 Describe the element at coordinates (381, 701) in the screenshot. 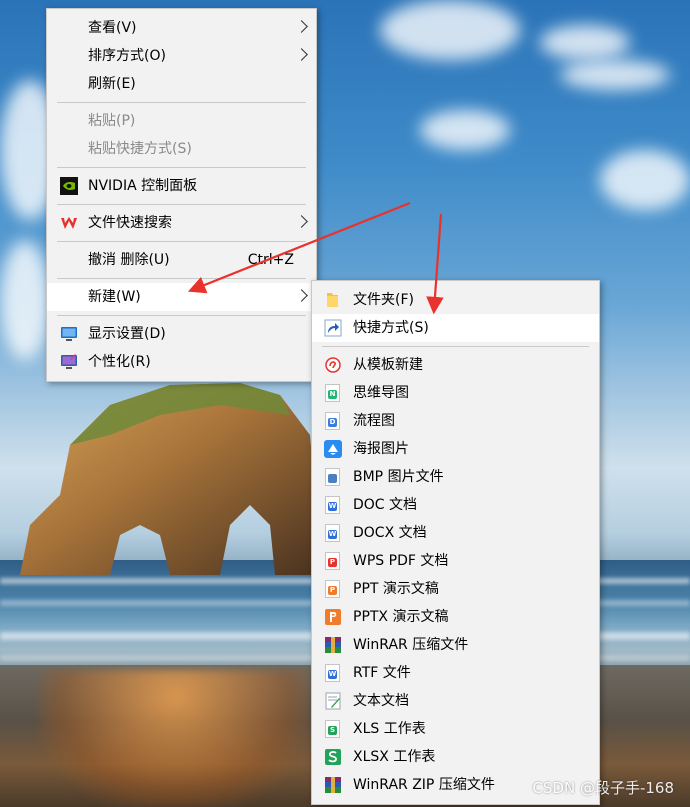

I see `menu-item-label: 文本文档` at that location.